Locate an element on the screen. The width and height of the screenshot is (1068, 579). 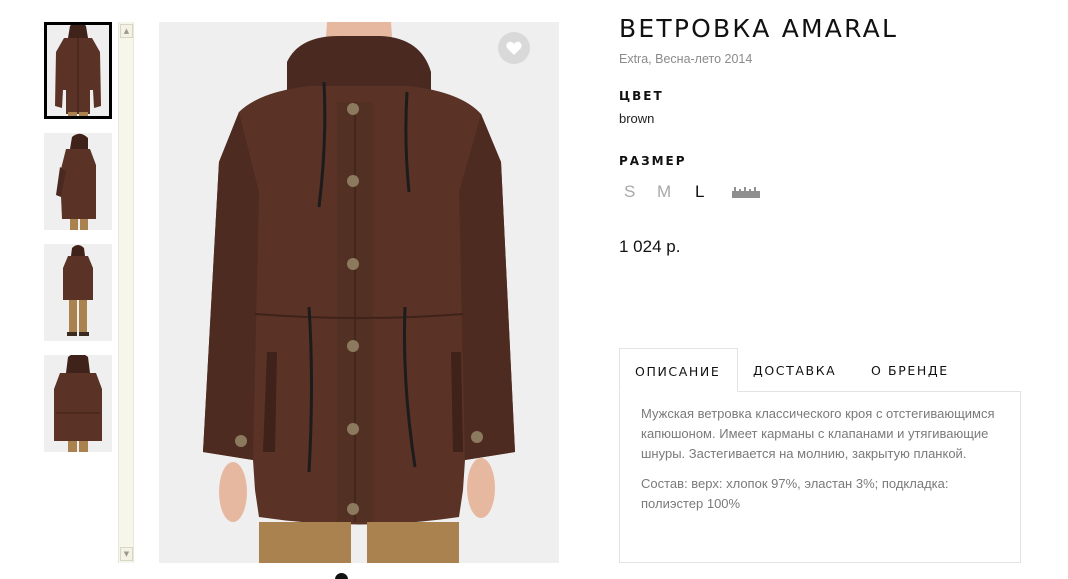
tab-delivery: ДОСТАВКА is located at coordinates (794, 370).